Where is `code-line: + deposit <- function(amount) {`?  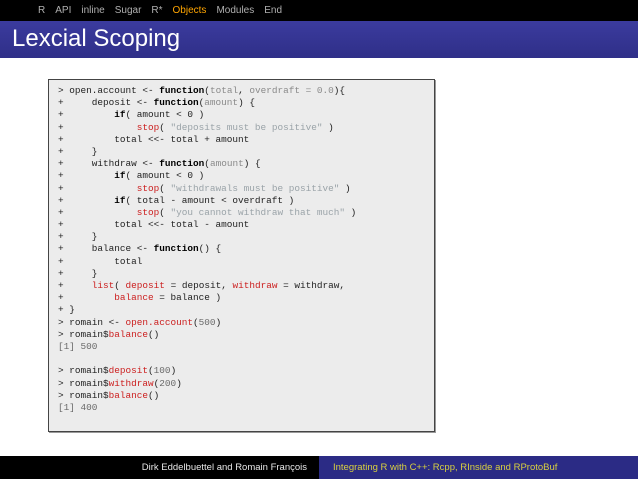
code-line: + deposit <- function(amount) { is located at coordinates (207, 103).